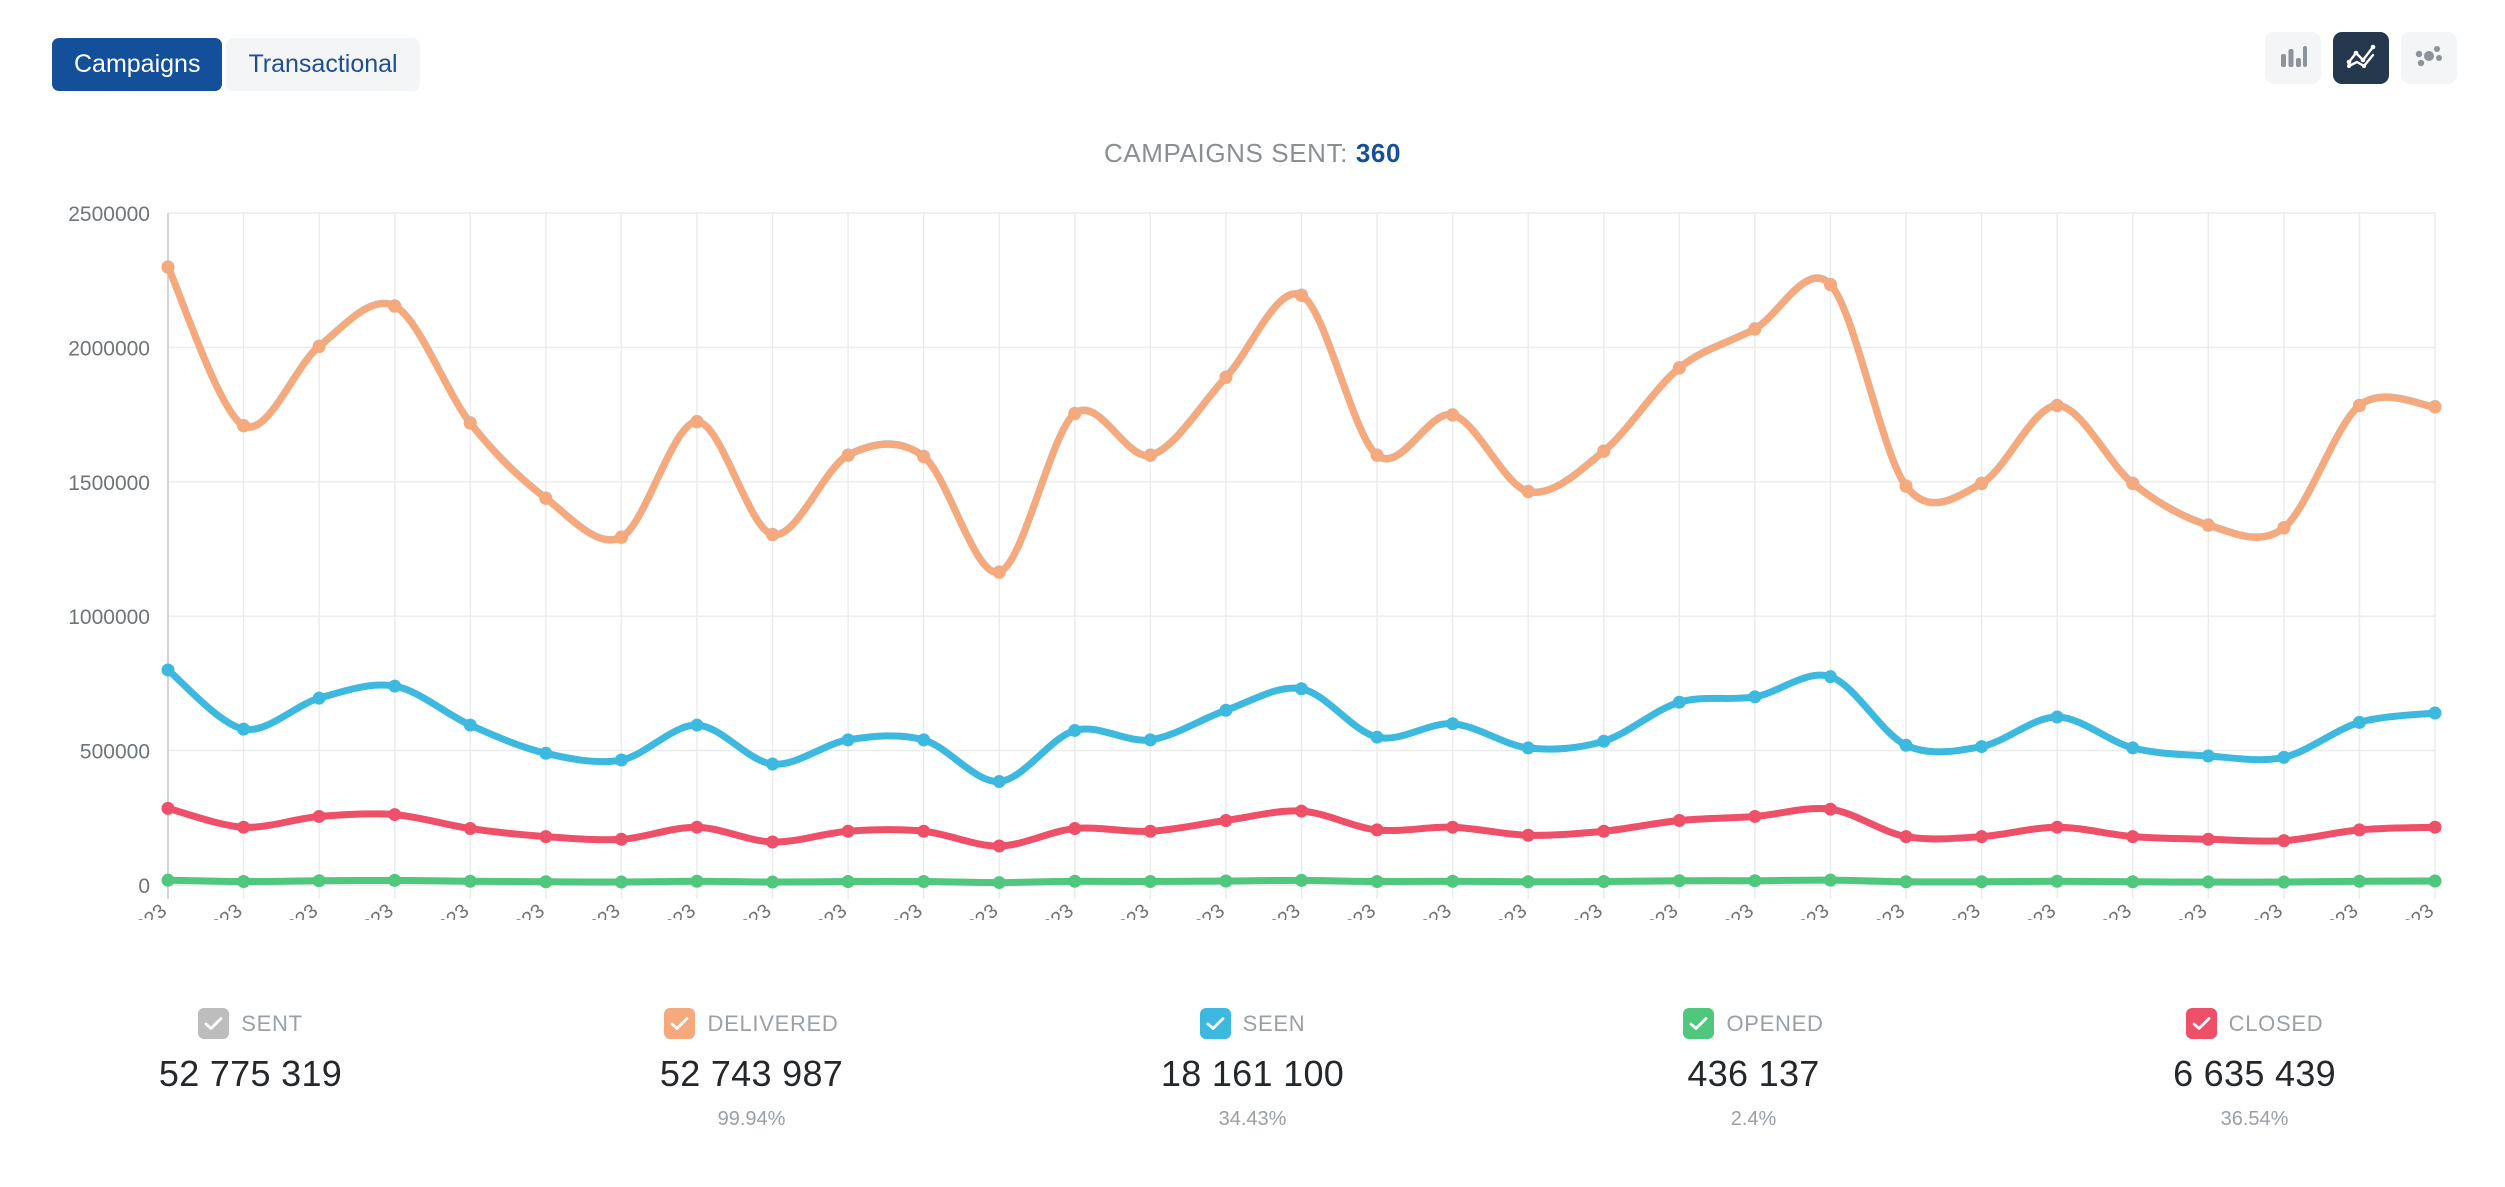 Image resolution: width=2505 pixels, height=1187 pixels. What do you see at coordinates (1753, 1070) in the screenshot?
I see `legend-item-opened: OPENED 436 137 2.4%` at bounding box center [1753, 1070].